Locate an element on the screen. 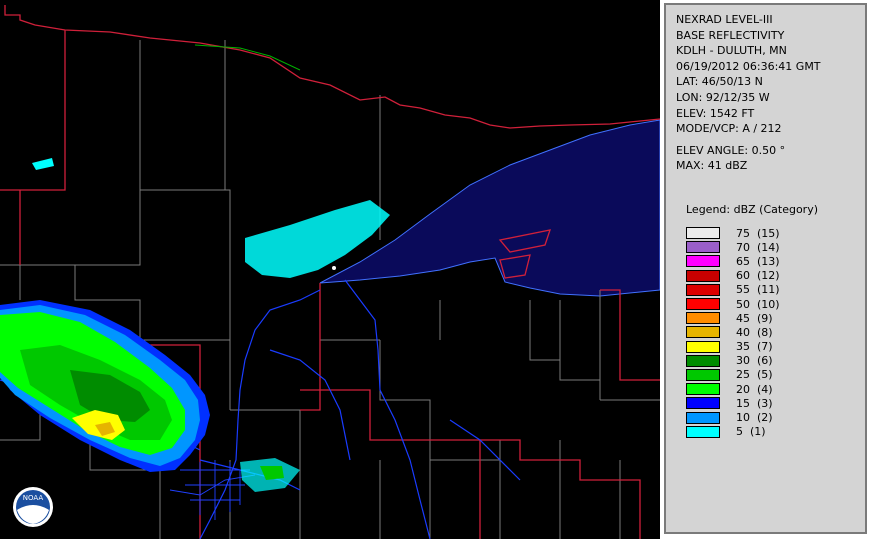 The height and width of the screenshot is (539, 872). product-type: BASE REFLECTIVITY is located at coordinates (730, 35).